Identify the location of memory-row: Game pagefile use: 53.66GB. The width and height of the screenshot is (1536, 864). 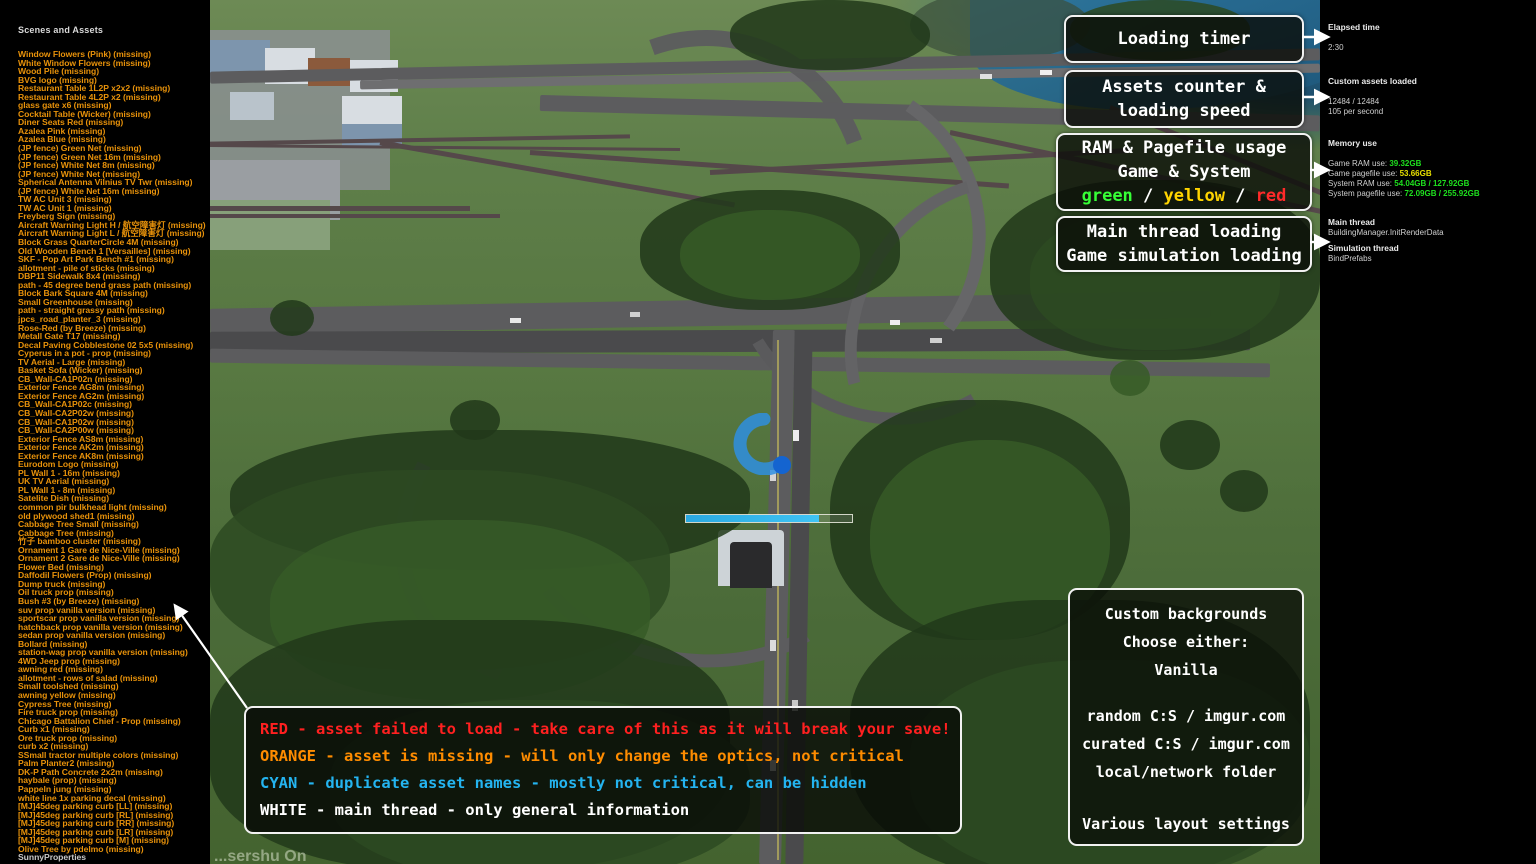
(1431, 174).